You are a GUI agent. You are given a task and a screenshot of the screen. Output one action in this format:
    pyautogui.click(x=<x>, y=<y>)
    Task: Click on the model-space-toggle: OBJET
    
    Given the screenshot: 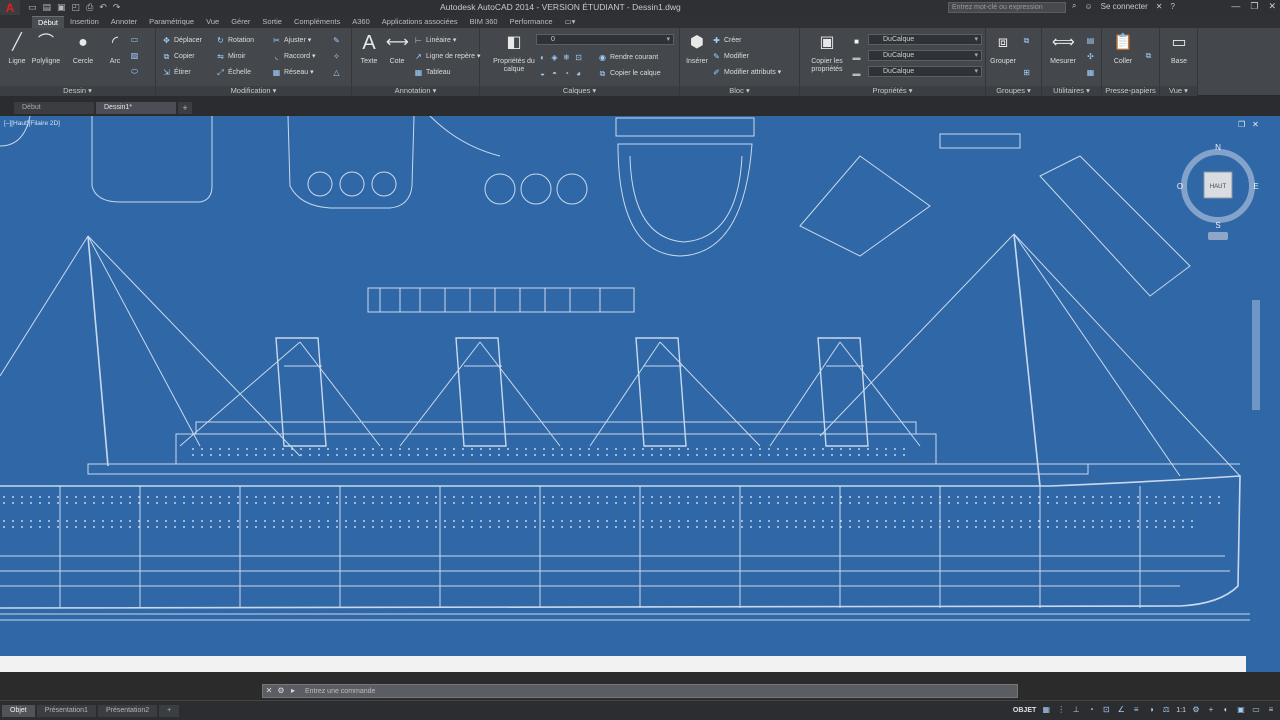 What is the action you would take?
    pyautogui.click(x=1024, y=710)
    